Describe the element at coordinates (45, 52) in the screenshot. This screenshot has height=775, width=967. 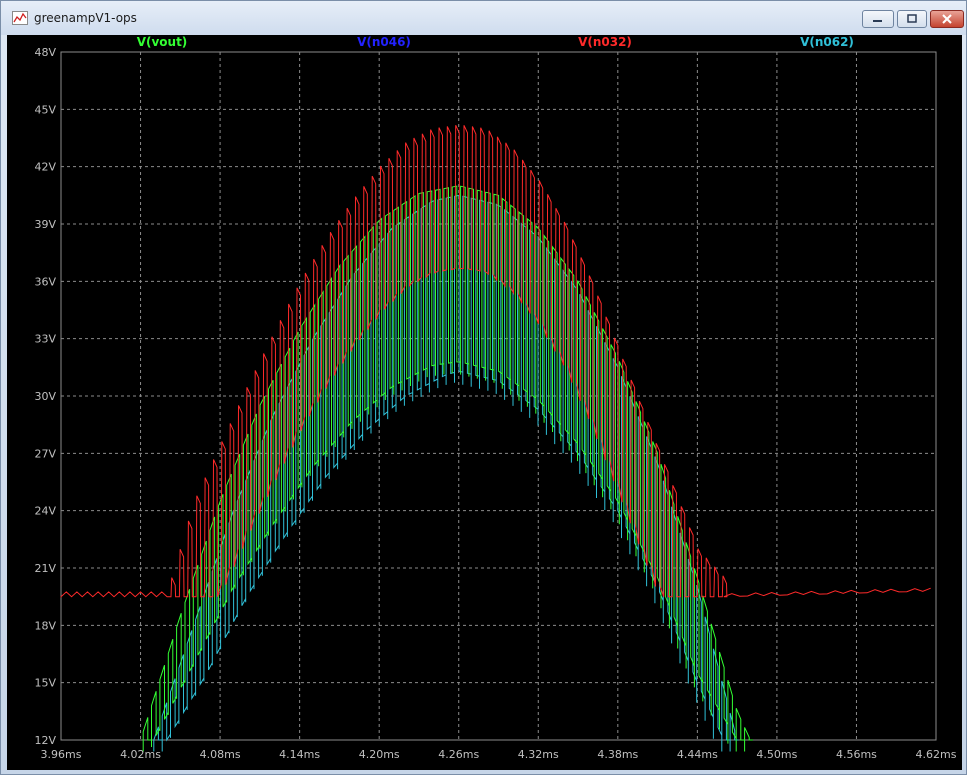
I see `y-tick-label: 48V` at that location.